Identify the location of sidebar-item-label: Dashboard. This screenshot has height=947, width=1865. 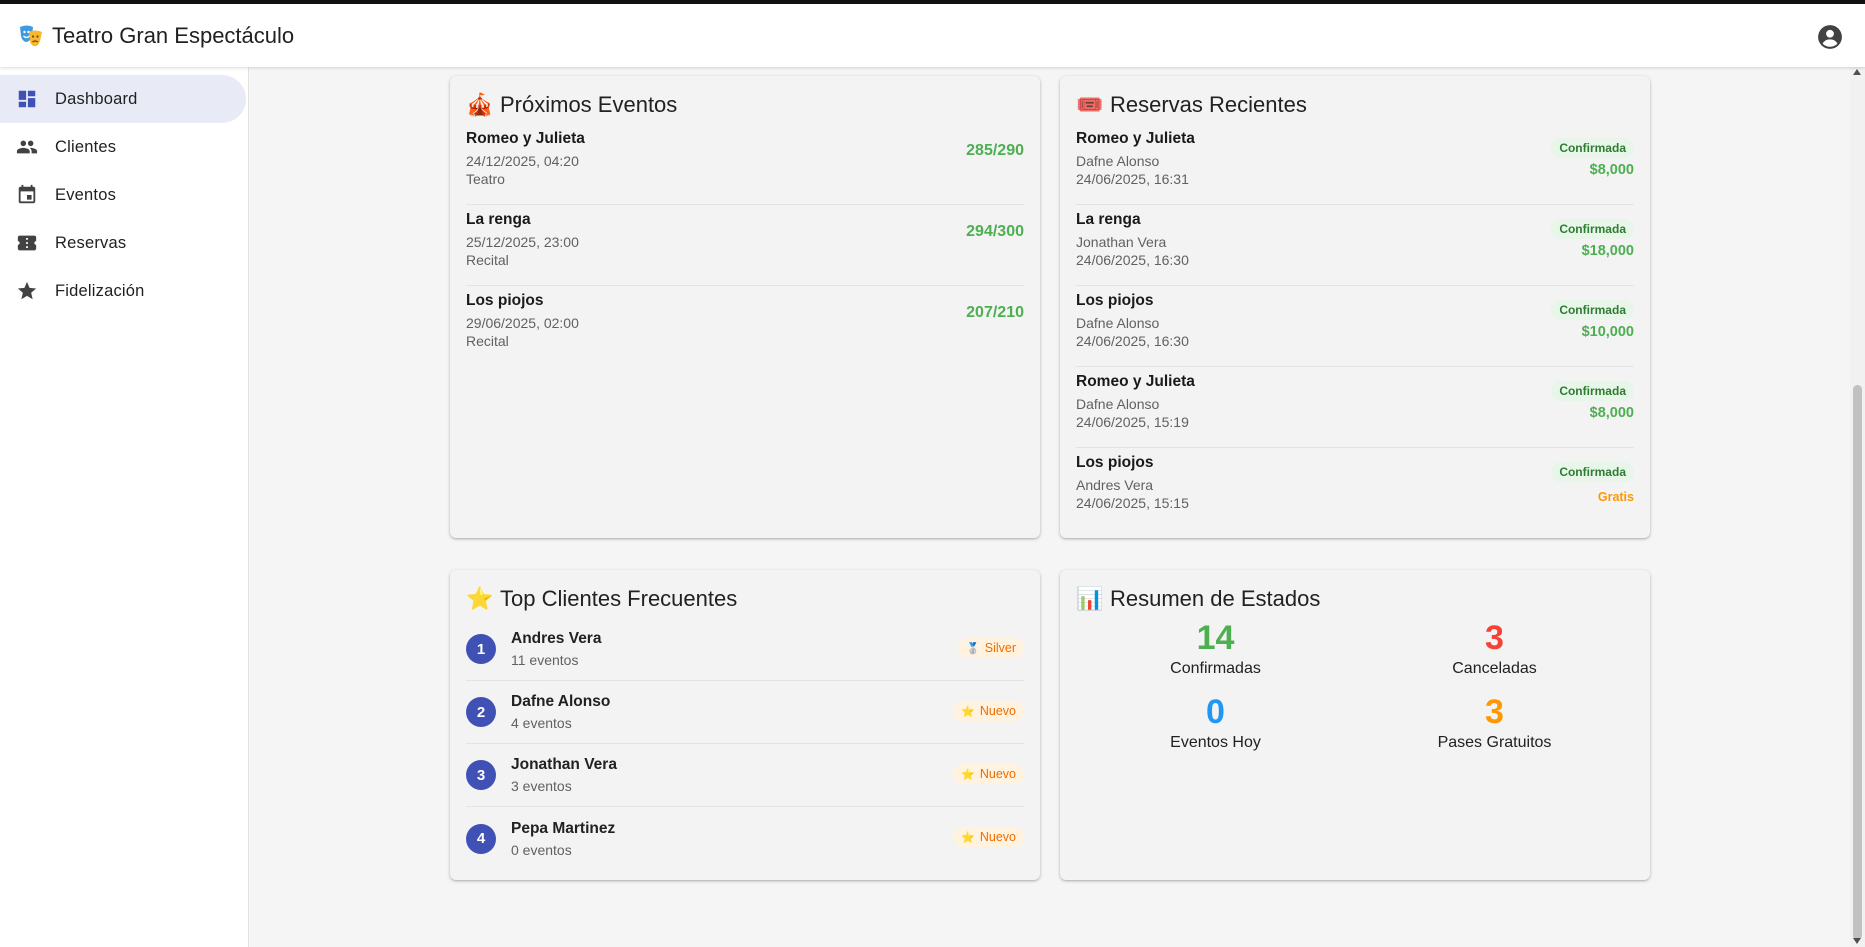
(96, 98).